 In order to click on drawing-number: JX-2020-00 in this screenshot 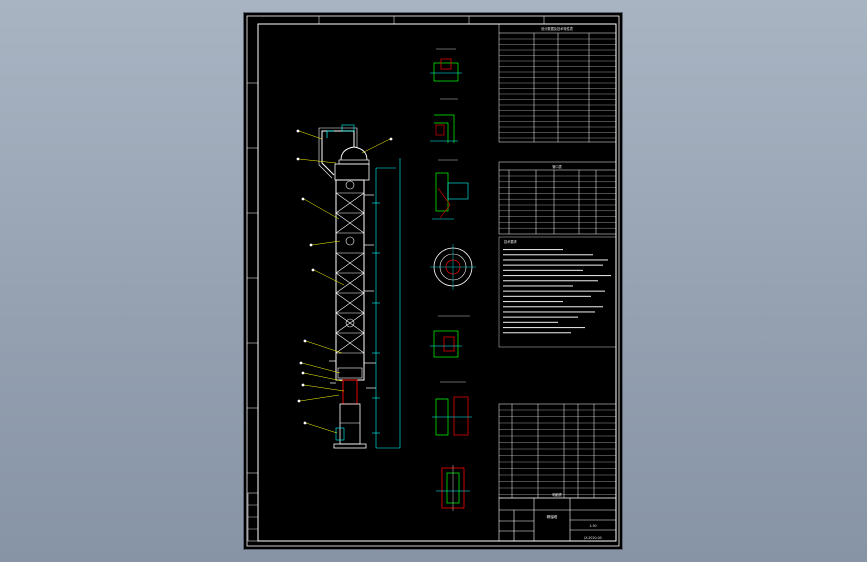, I will do `click(592, 538)`.